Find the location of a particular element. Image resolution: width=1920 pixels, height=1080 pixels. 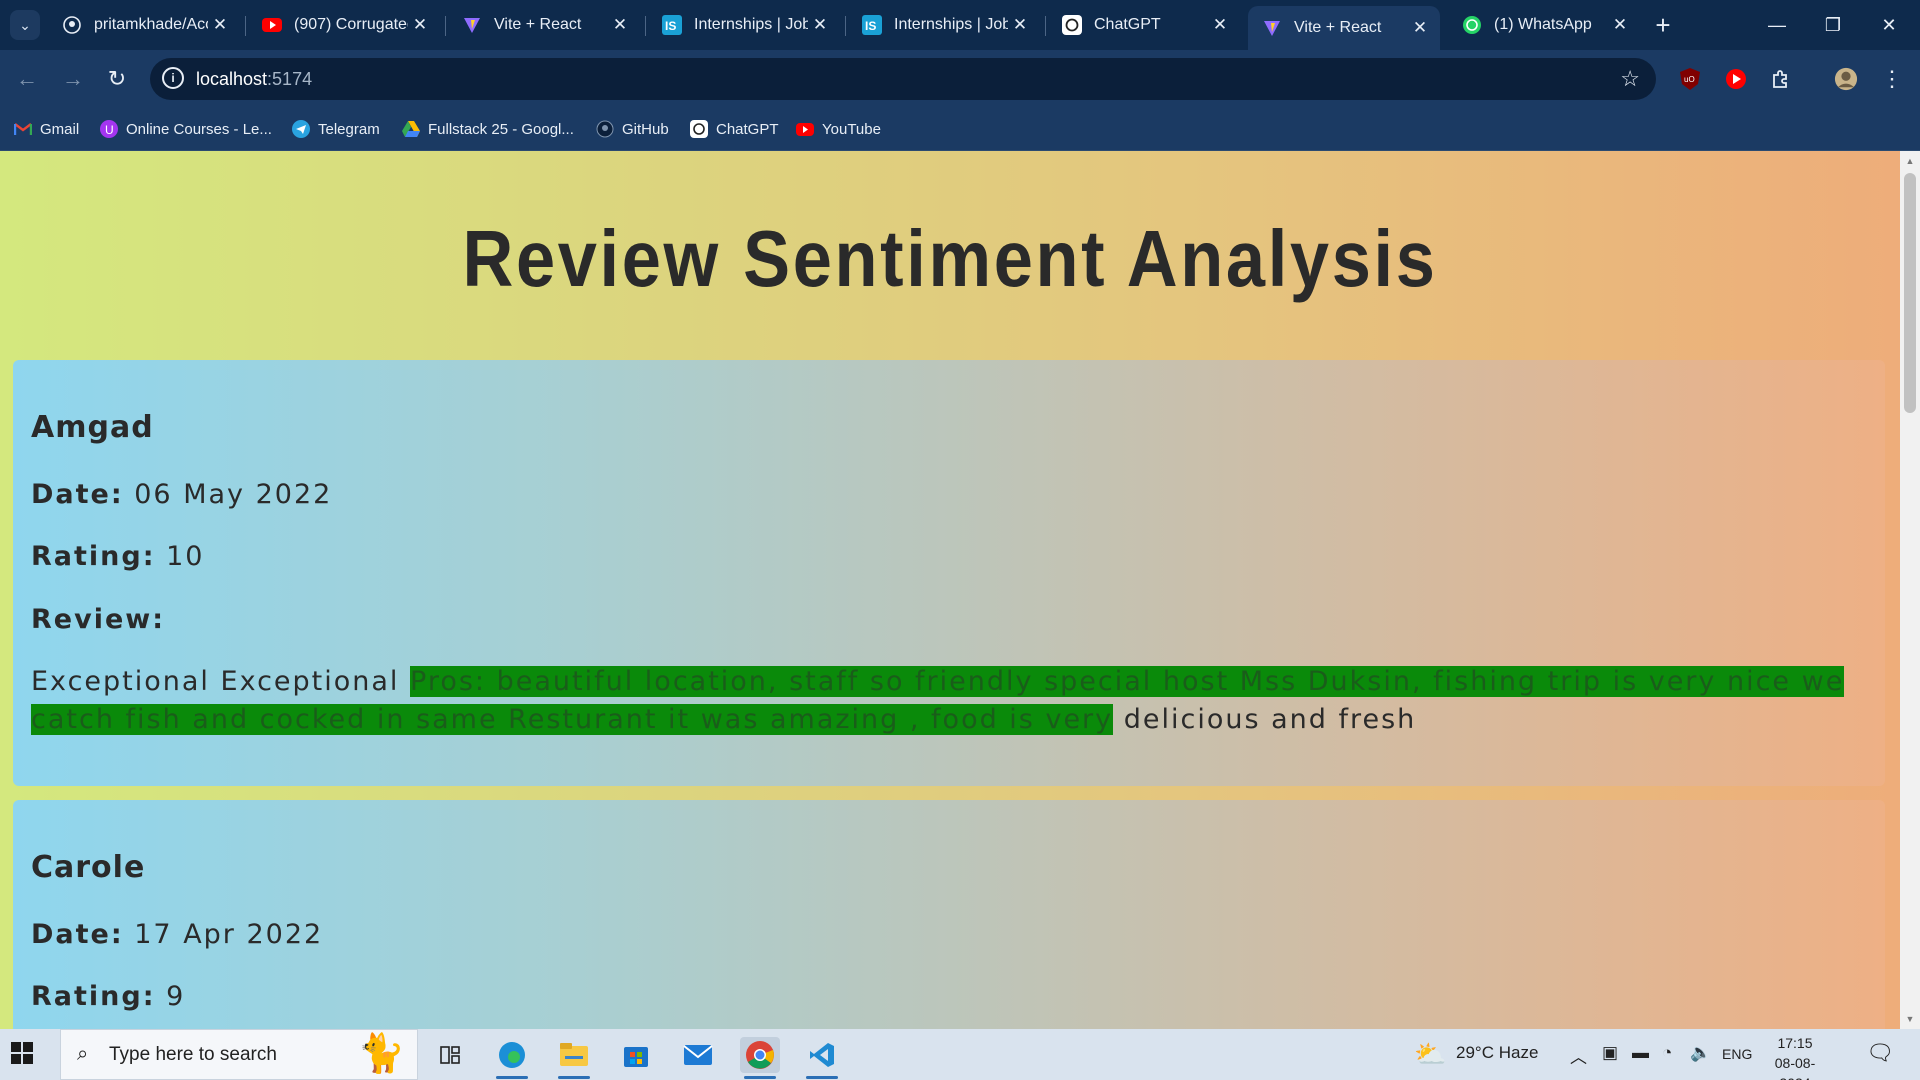

review-label: Review: is located at coordinates (98, 619).